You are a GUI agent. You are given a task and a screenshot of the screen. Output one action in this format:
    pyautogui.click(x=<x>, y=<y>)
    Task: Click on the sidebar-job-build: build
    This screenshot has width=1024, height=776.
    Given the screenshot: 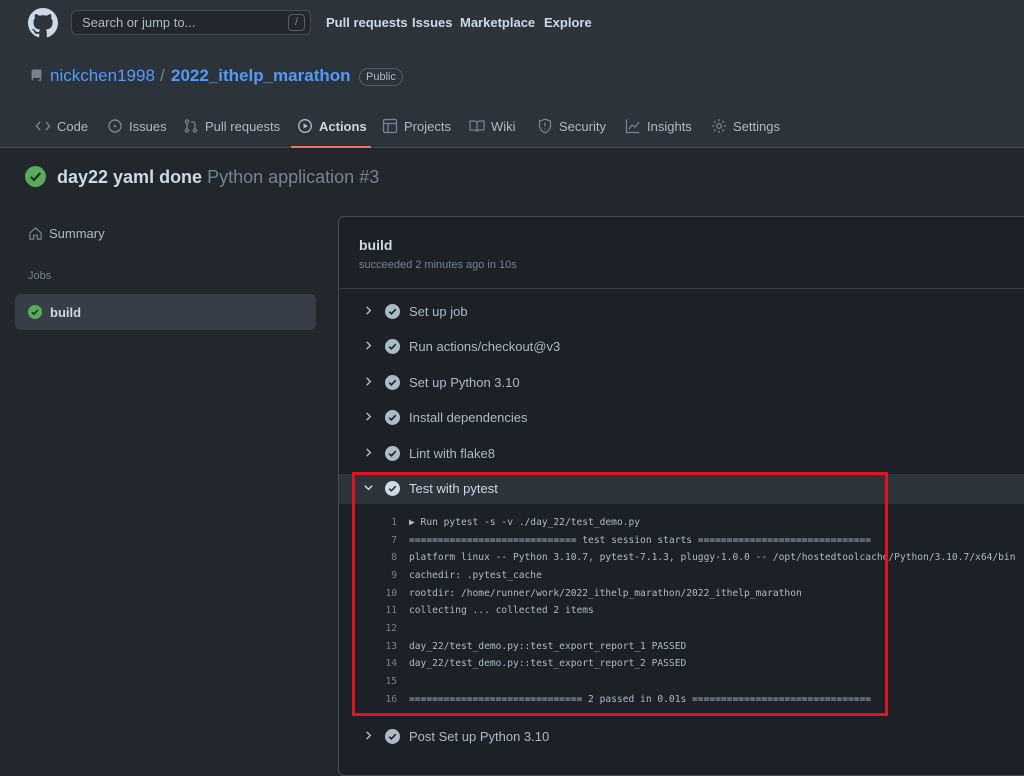 What is the action you would take?
    pyautogui.click(x=165, y=312)
    